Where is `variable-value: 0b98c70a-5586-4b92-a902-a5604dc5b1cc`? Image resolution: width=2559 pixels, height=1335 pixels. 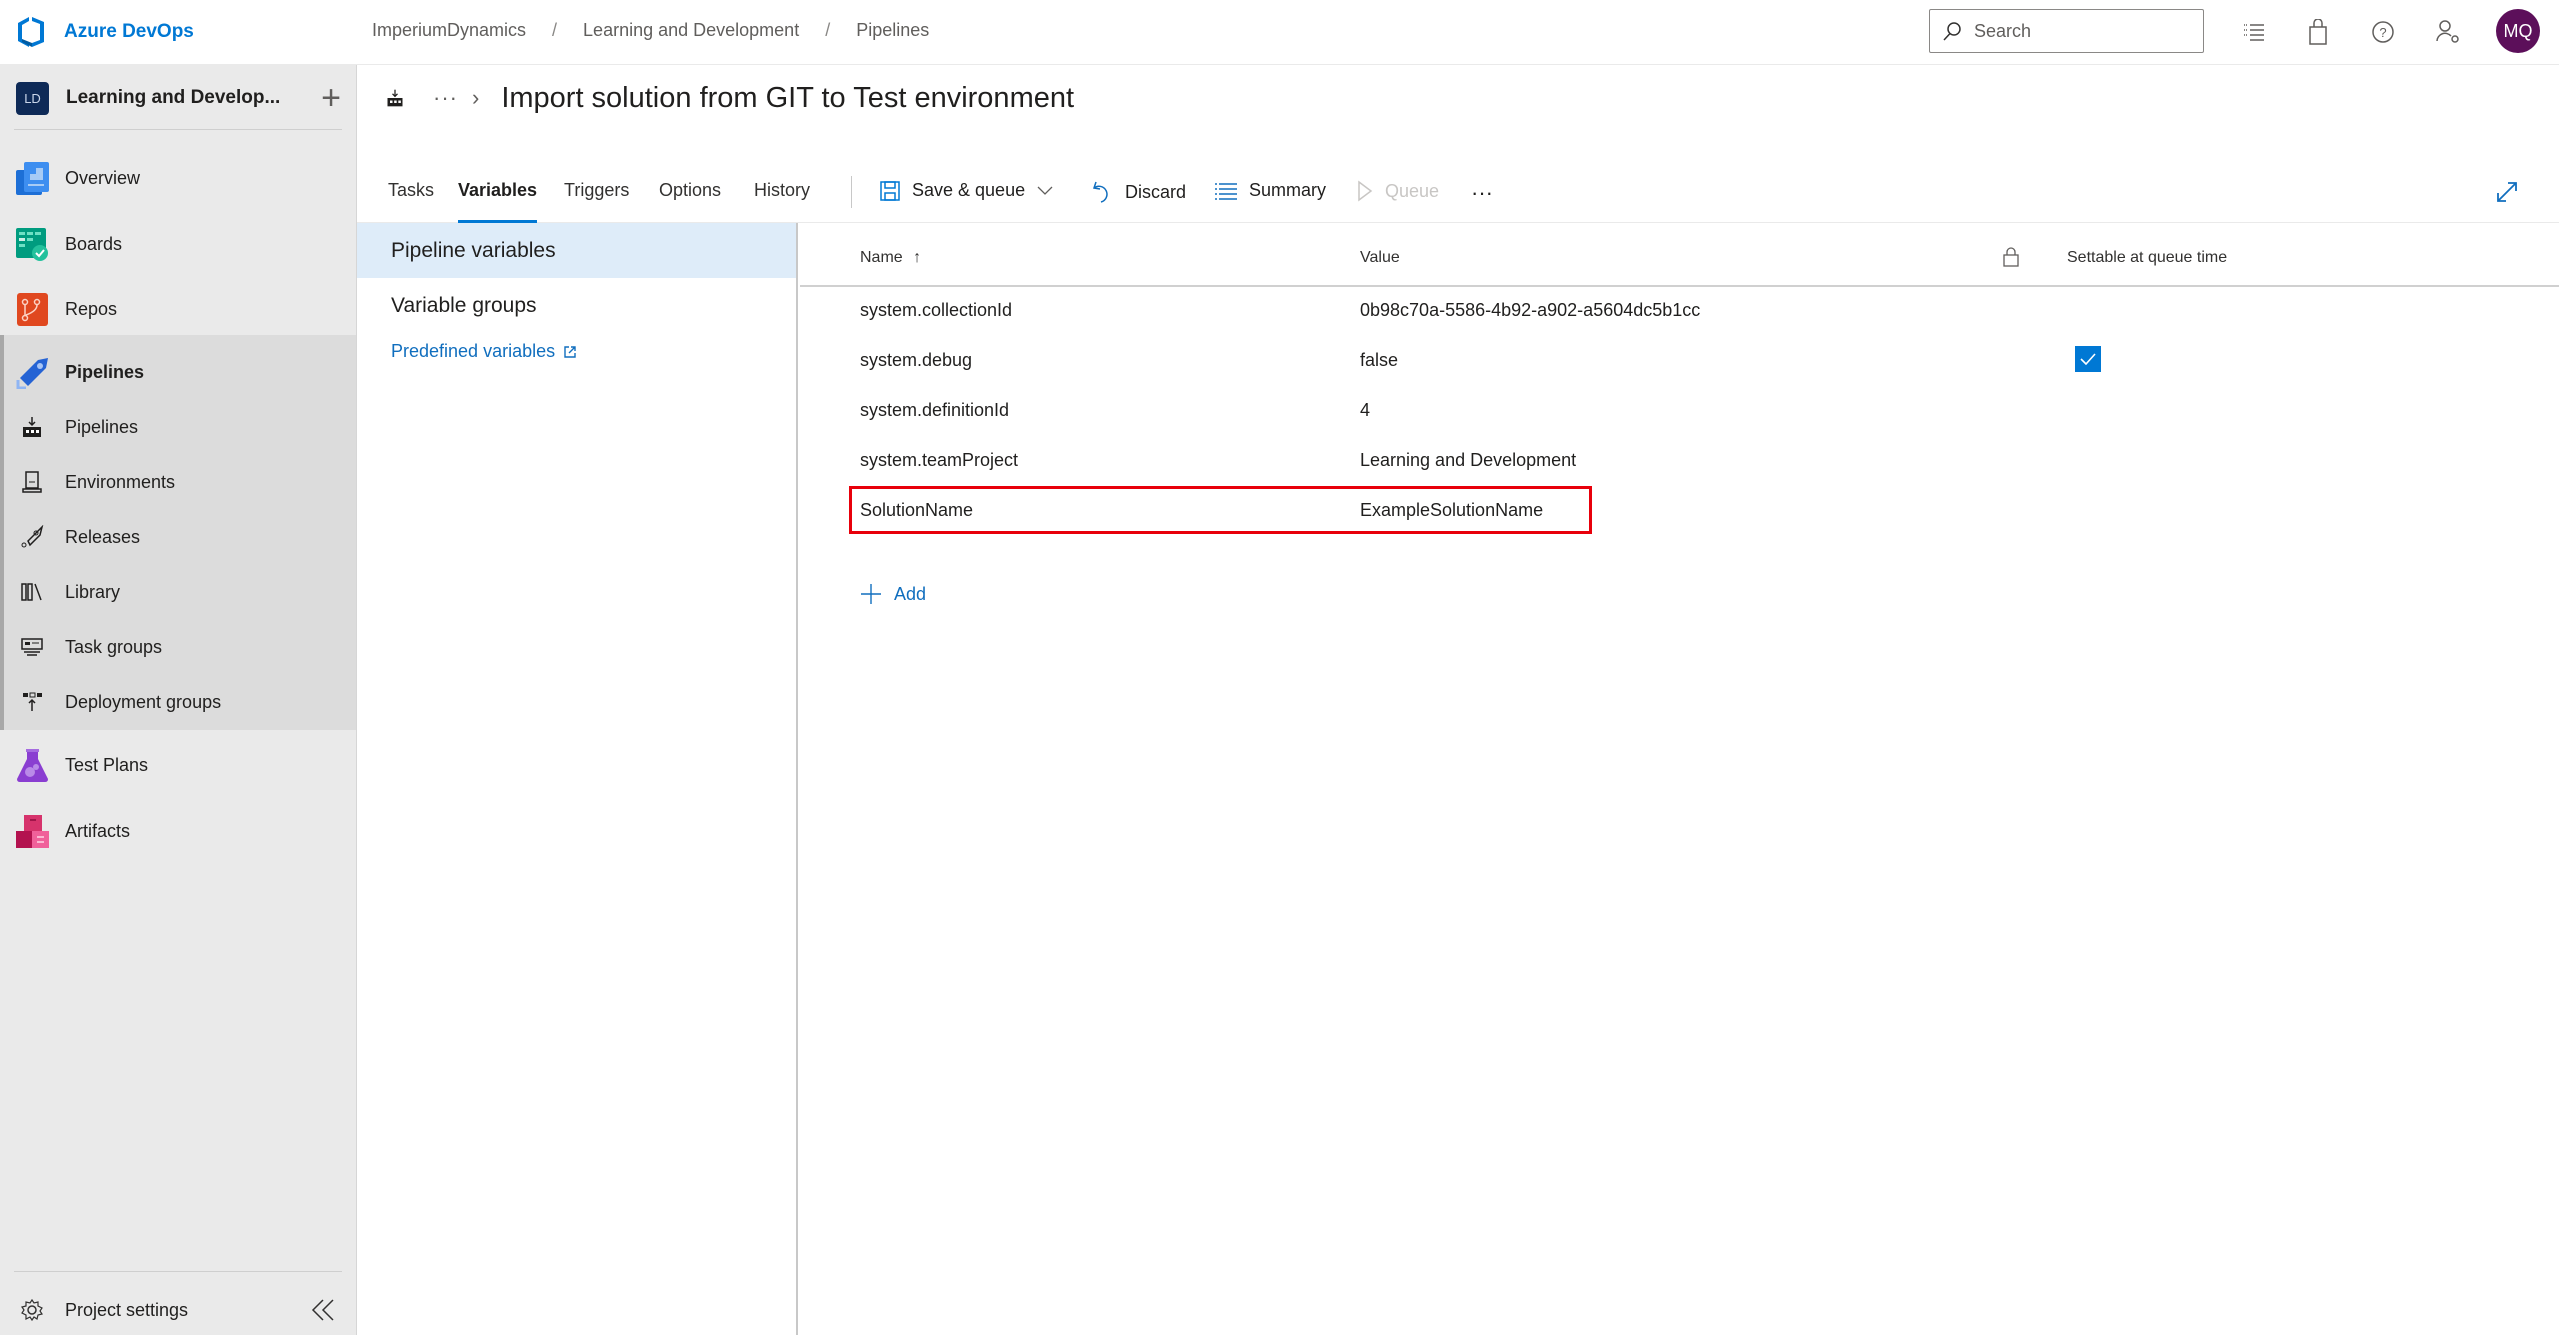 variable-value: 0b98c70a-5586-4b92-a902-a5604dc5b1cc is located at coordinates (1530, 310).